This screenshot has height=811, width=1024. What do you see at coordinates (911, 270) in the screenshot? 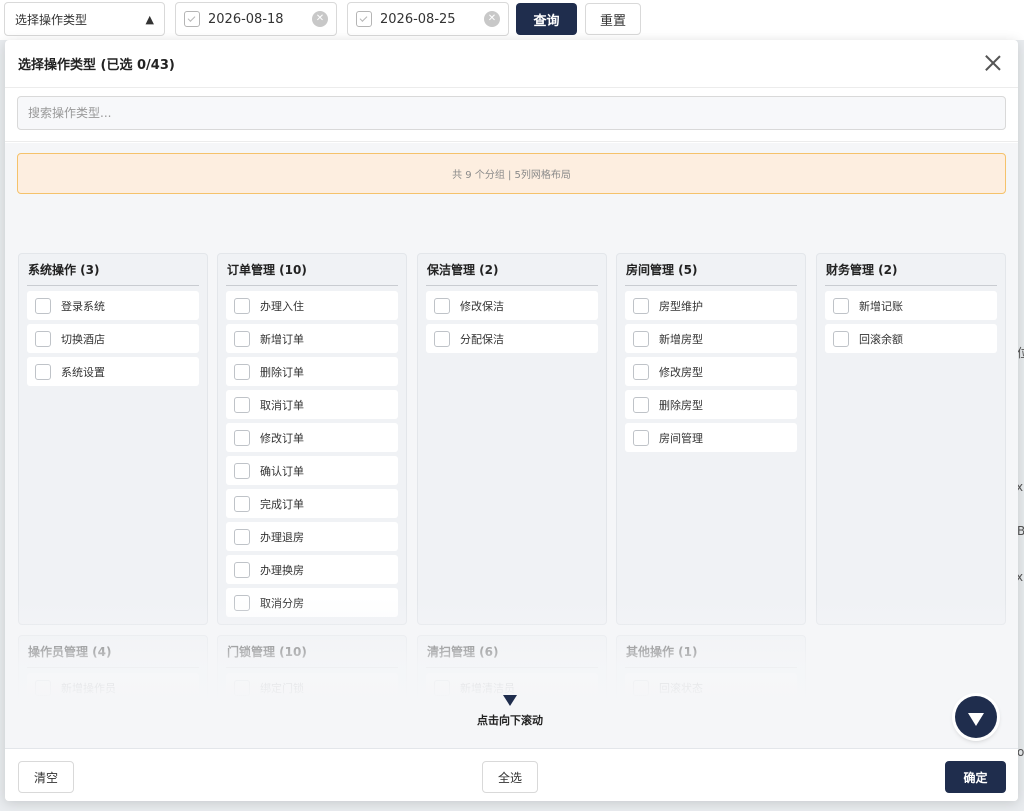
I see `group-title: 财务管理 (2)` at bounding box center [911, 270].